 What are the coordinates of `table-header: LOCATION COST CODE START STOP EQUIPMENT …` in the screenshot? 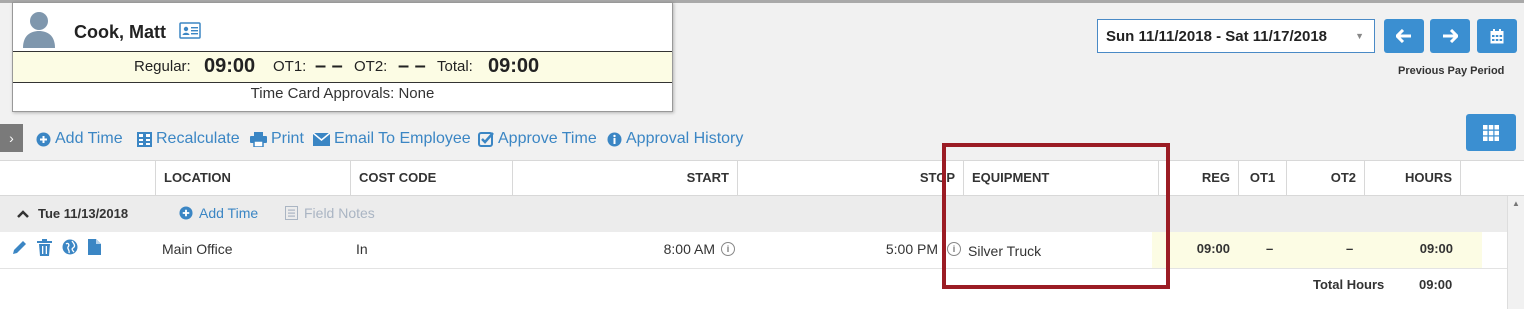 It's located at (762, 178).